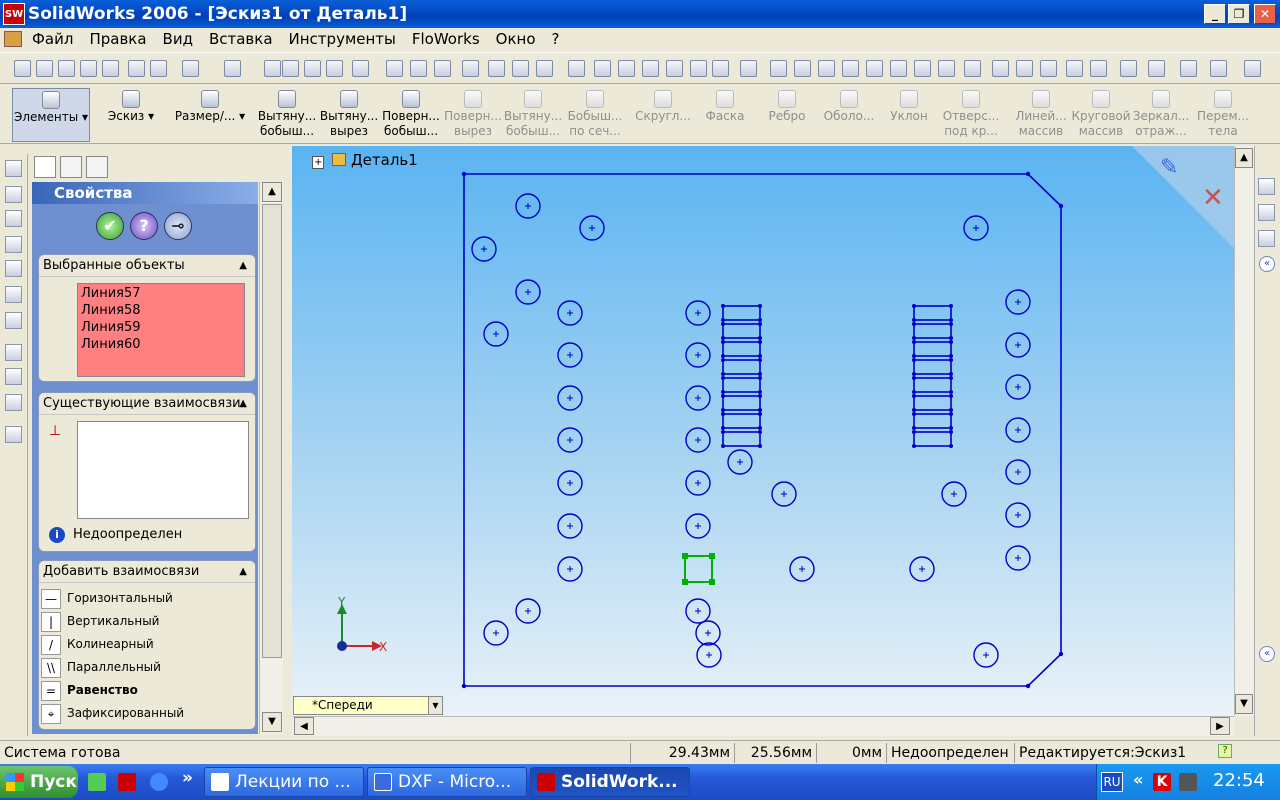 The height and width of the screenshot is (800, 1280). Describe the element at coordinates (272, 431) in the screenshot. I see `scroll-thumb` at that location.